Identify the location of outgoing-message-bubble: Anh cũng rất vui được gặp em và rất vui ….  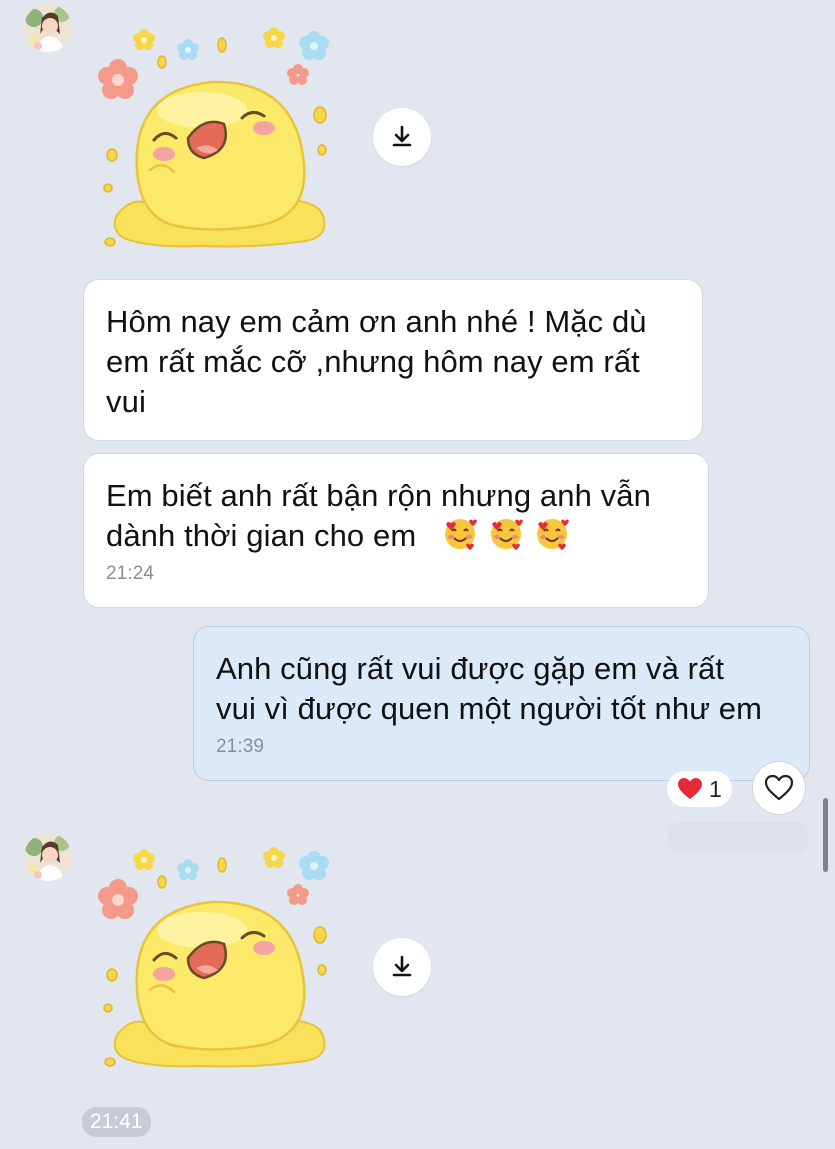
(501, 703).